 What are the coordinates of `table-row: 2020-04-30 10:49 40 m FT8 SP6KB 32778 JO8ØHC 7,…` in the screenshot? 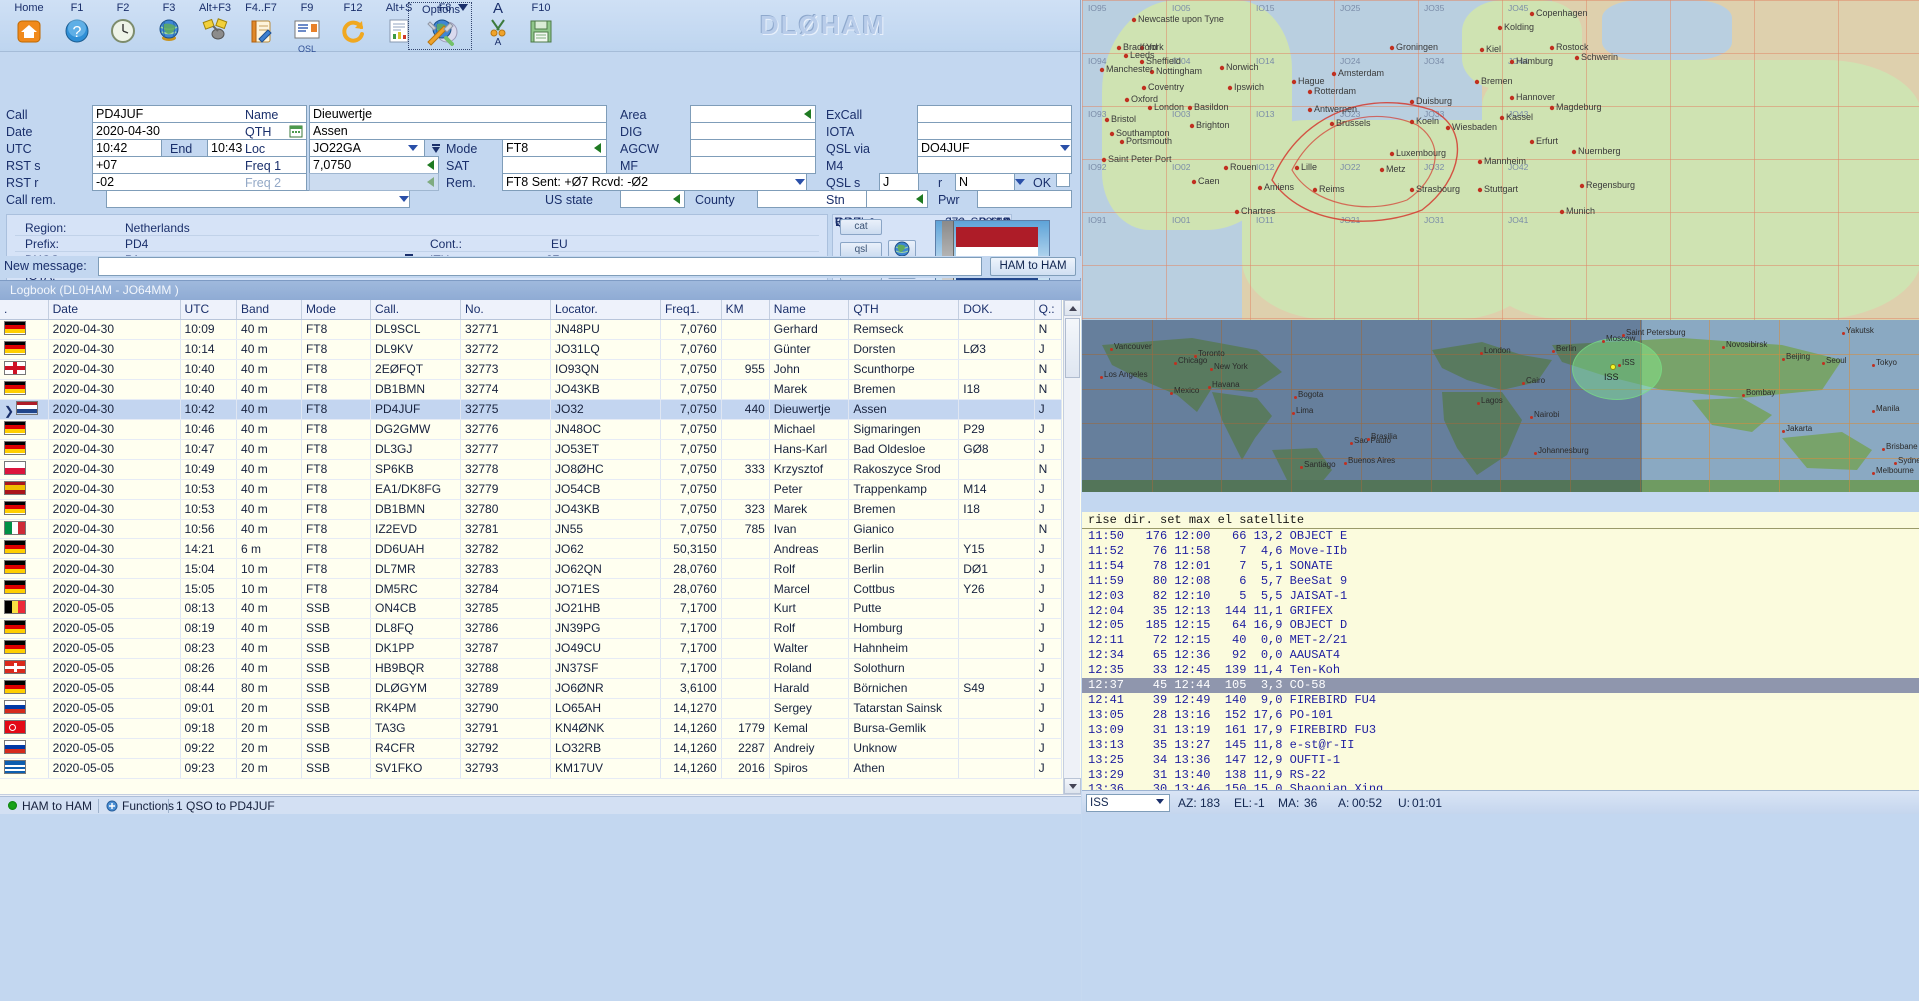 It's located at (531, 469).